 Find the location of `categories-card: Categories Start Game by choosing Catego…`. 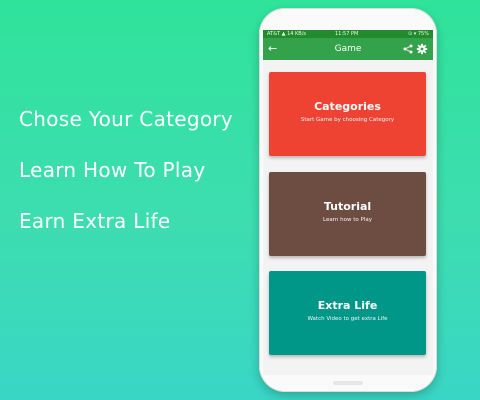

categories-card: Categories Start Game by choosing Catego… is located at coordinates (347, 114).